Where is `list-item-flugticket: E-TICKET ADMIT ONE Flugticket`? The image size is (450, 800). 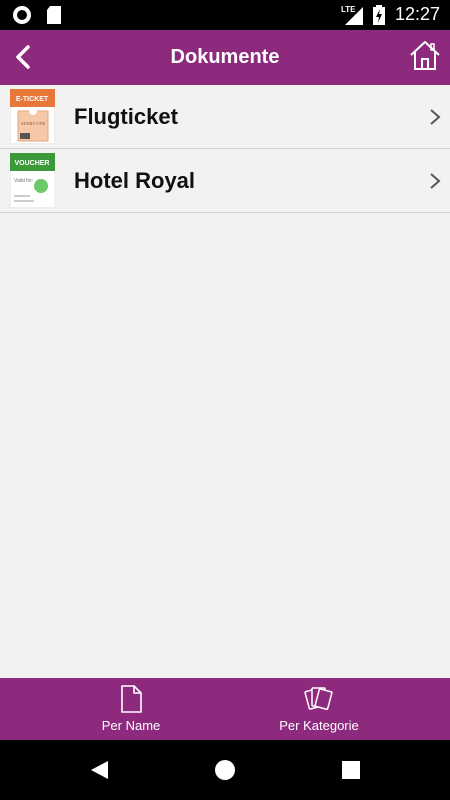 list-item-flugticket: E-TICKET ADMIT ONE Flugticket is located at coordinates (225, 117).